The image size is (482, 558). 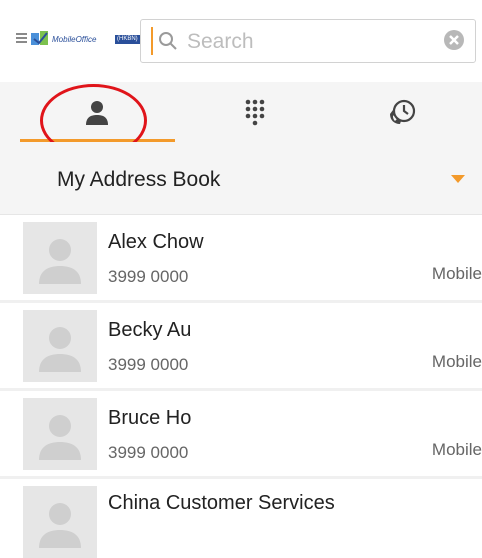 I want to click on text-cursor, so click(x=152, y=41).